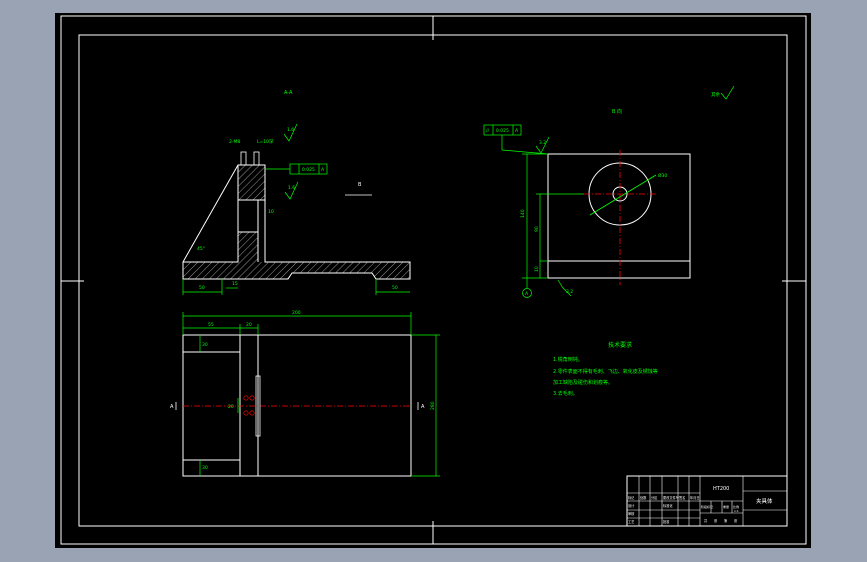 This screenshot has height=562, width=867. What do you see at coordinates (715, 94) in the screenshot?
I see `overall-roughness: 其余` at bounding box center [715, 94].